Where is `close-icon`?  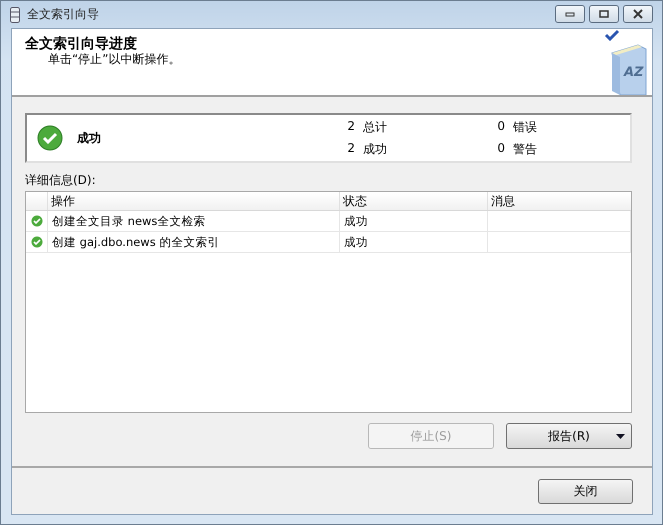
close-icon is located at coordinates (638, 13).